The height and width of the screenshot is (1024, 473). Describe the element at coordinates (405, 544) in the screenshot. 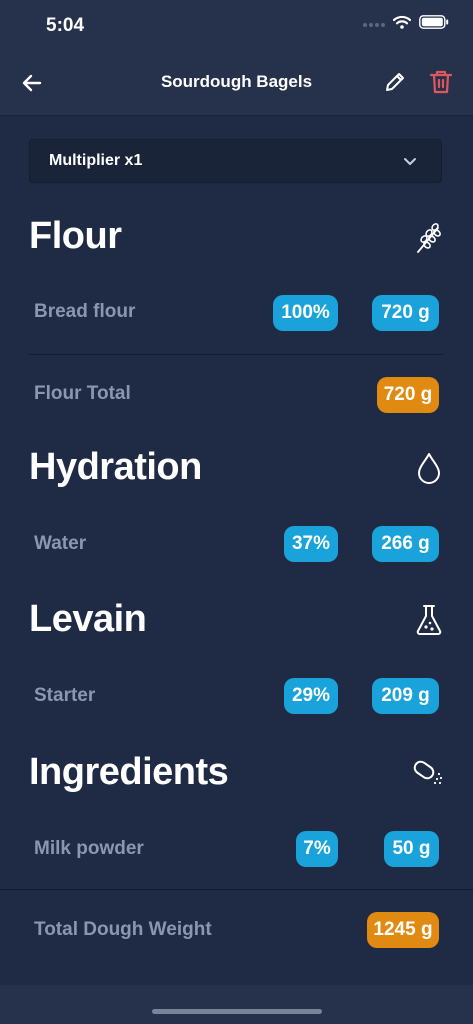

I see `weight-badge: 266 g` at that location.